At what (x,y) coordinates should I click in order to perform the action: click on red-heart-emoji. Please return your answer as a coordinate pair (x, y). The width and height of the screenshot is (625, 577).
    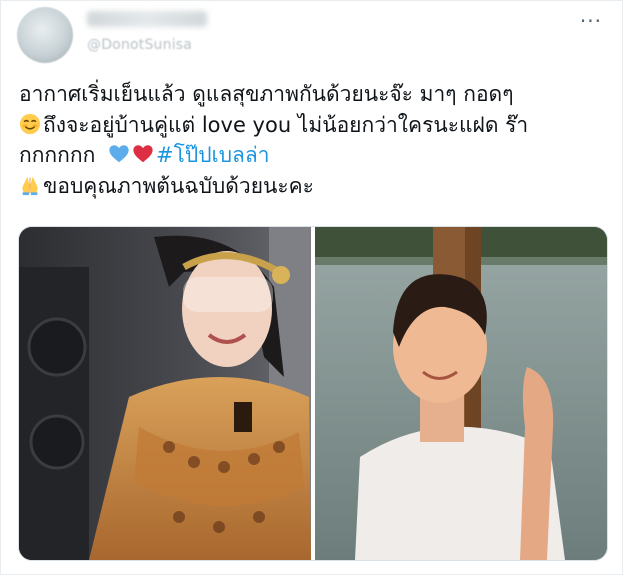
    Looking at the image, I should click on (143, 154).